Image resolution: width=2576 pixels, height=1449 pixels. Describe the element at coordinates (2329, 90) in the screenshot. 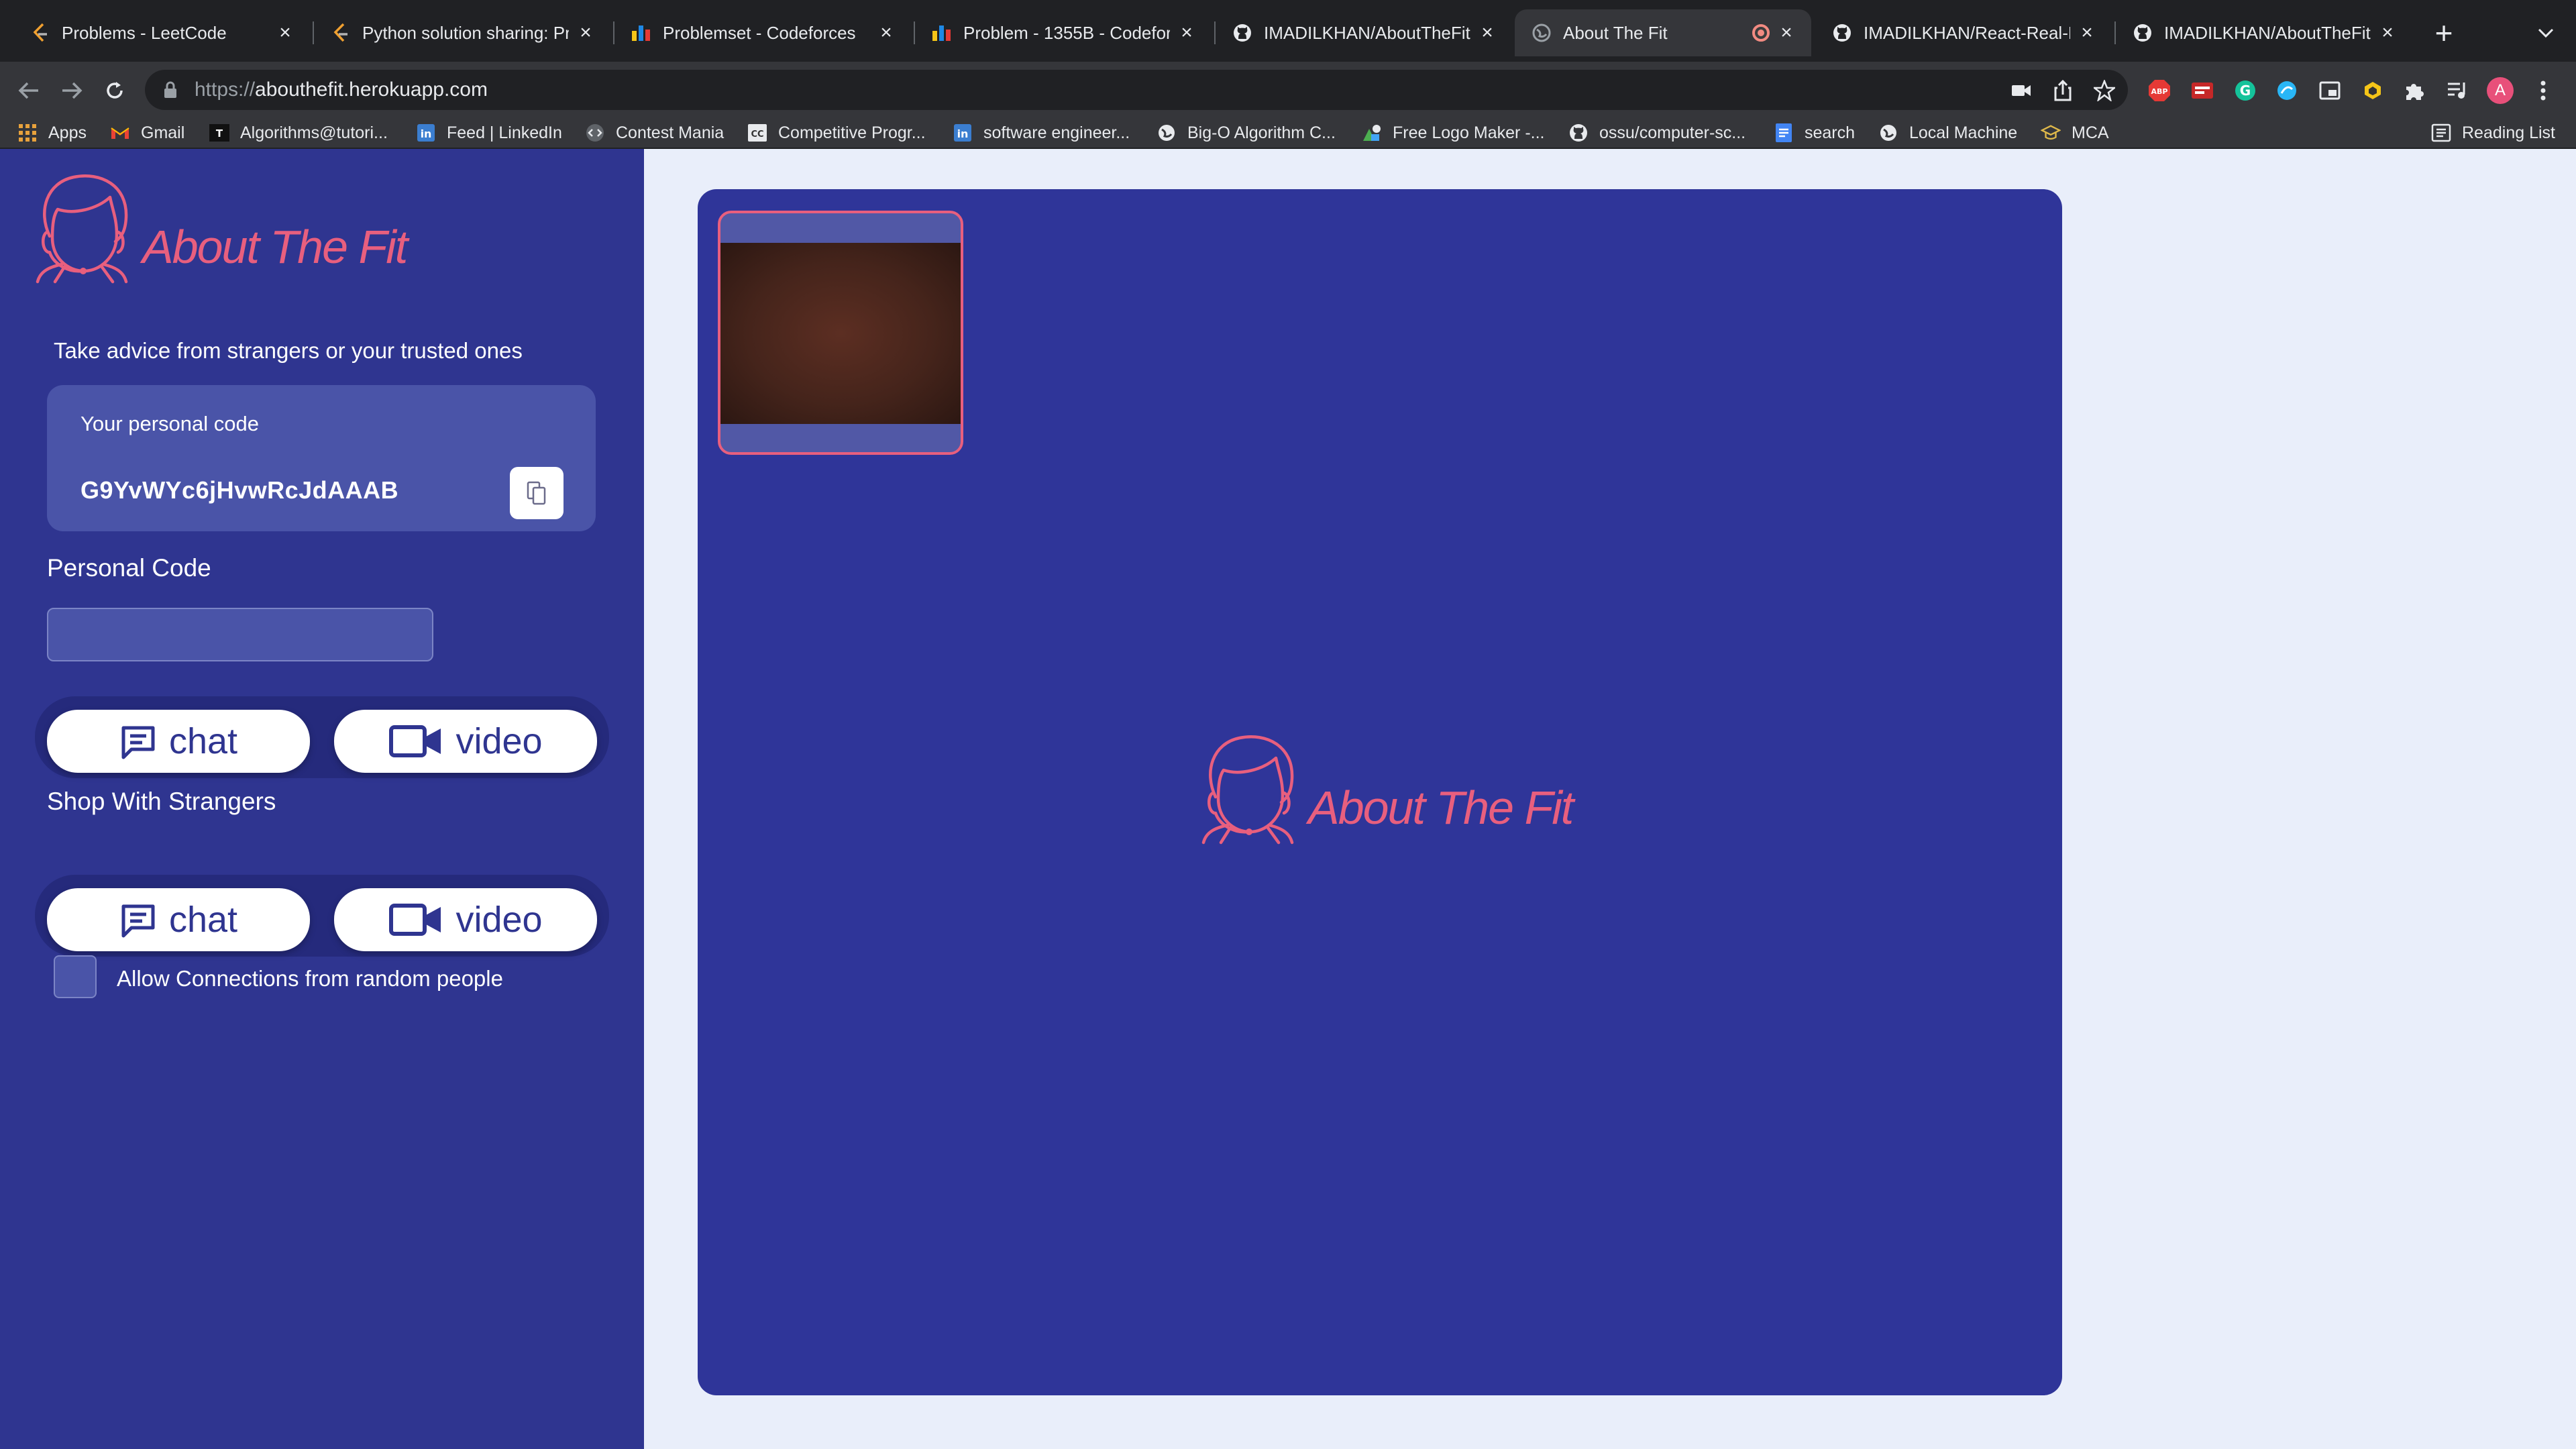

I see `picture-in-picture-icon` at that location.